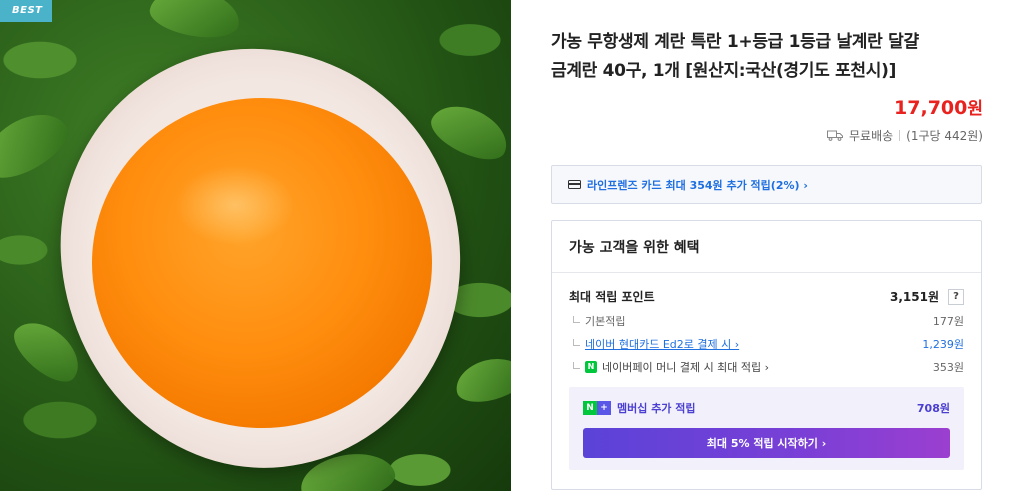 The width and height of the screenshot is (1014, 491). What do you see at coordinates (590, 408) in the screenshot?
I see `naver-plus-n: N` at bounding box center [590, 408].